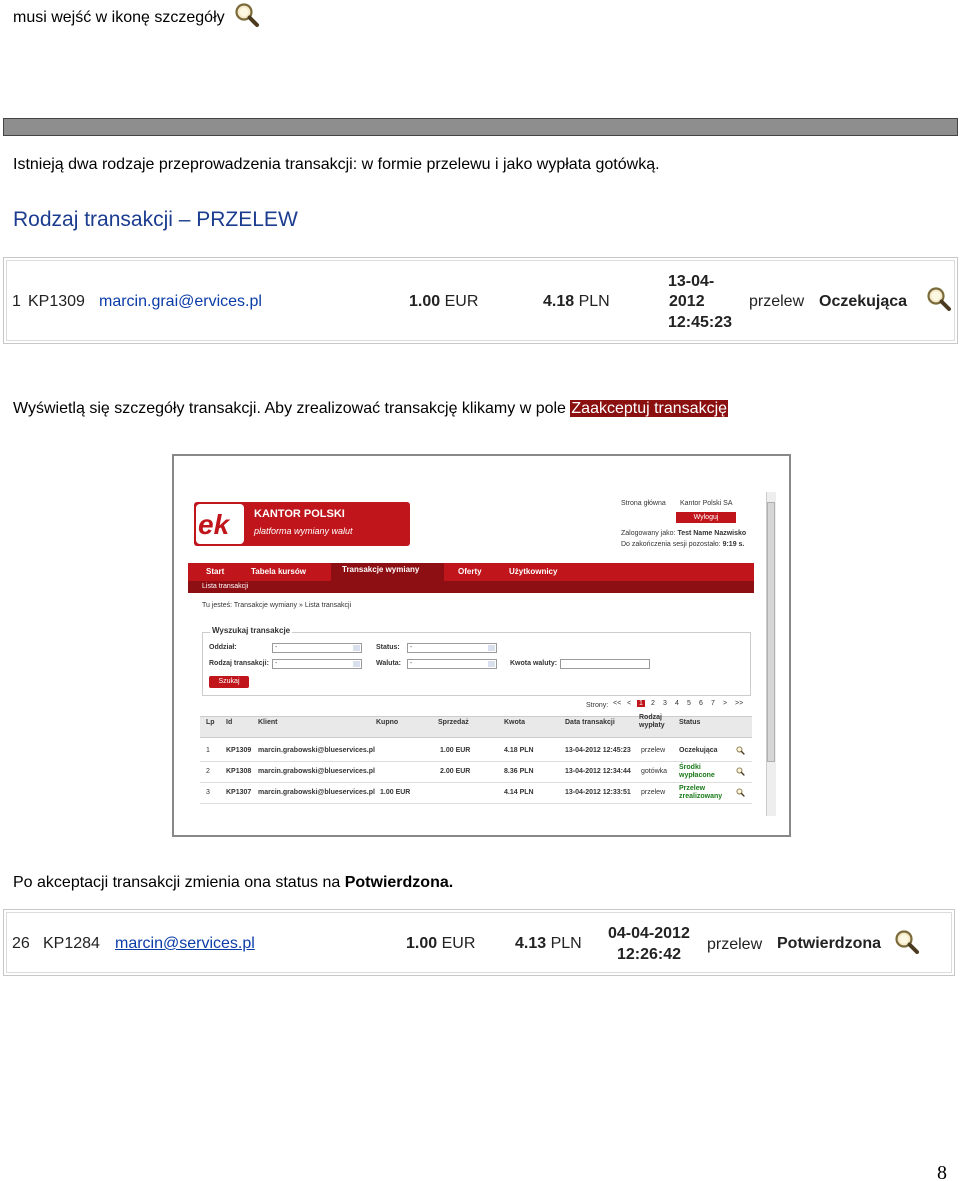 The image size is (960, 1181). I want to click on page-link: 7, so click(713, 703).